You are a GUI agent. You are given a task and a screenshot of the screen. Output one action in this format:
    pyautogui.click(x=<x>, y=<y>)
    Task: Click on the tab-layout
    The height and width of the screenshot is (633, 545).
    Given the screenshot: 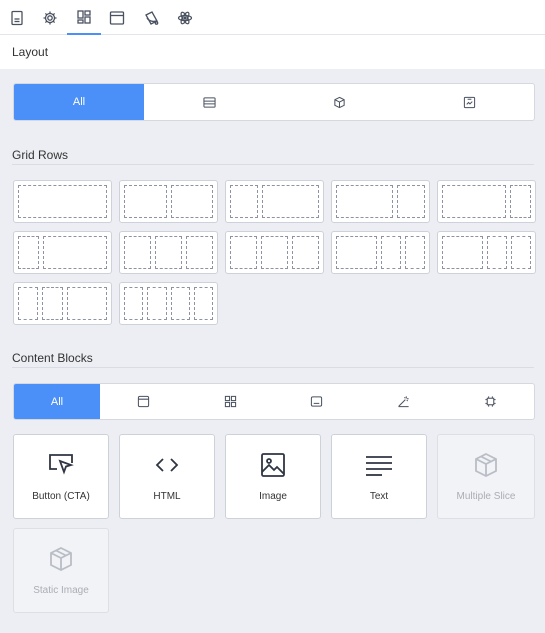 What is the action you would take?
    pyautogui.click(x=84, y=17)
    